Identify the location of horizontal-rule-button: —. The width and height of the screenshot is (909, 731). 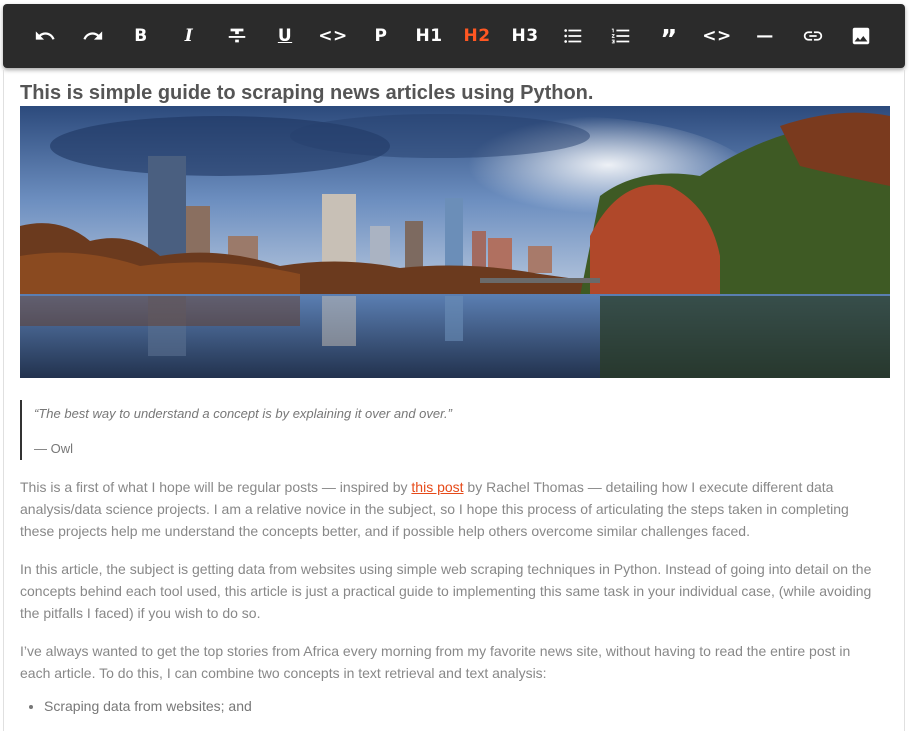
(765, 36).